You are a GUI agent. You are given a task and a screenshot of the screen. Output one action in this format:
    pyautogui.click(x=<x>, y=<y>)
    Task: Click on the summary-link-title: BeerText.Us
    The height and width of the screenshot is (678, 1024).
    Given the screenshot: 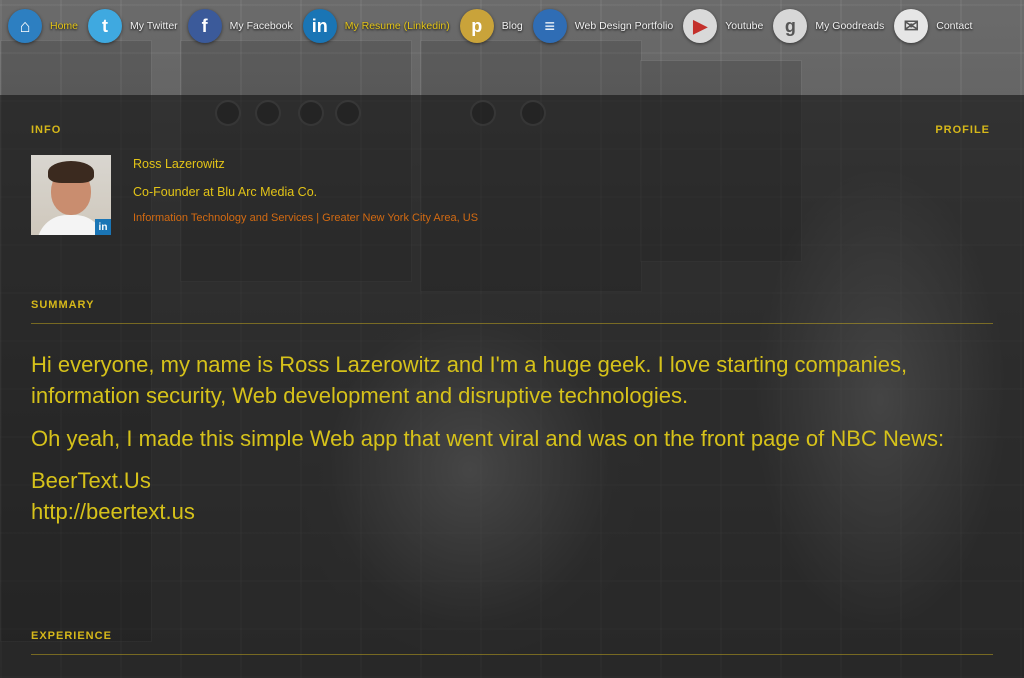 What is the action you would take?
    pyautogui.click(x=91, y=481)
    